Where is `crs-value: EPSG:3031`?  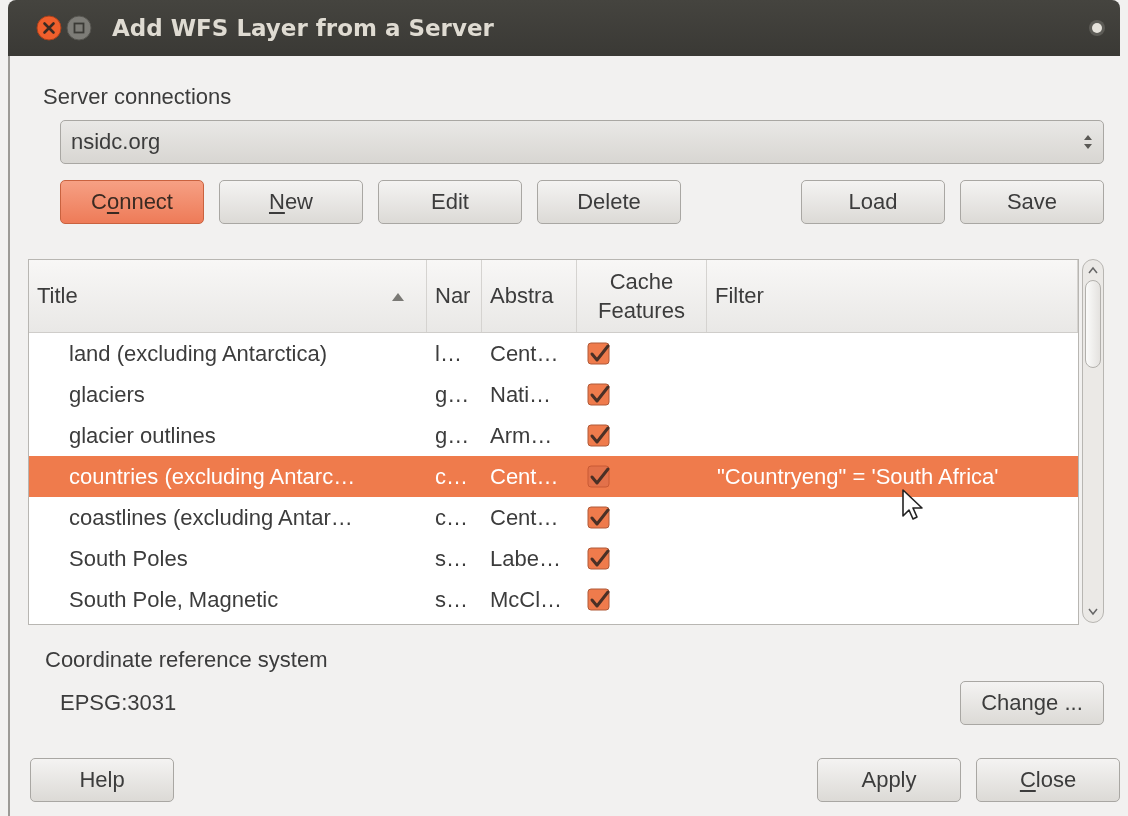
crs-value: EPSG:3031 is located at coordinates (119, 703).